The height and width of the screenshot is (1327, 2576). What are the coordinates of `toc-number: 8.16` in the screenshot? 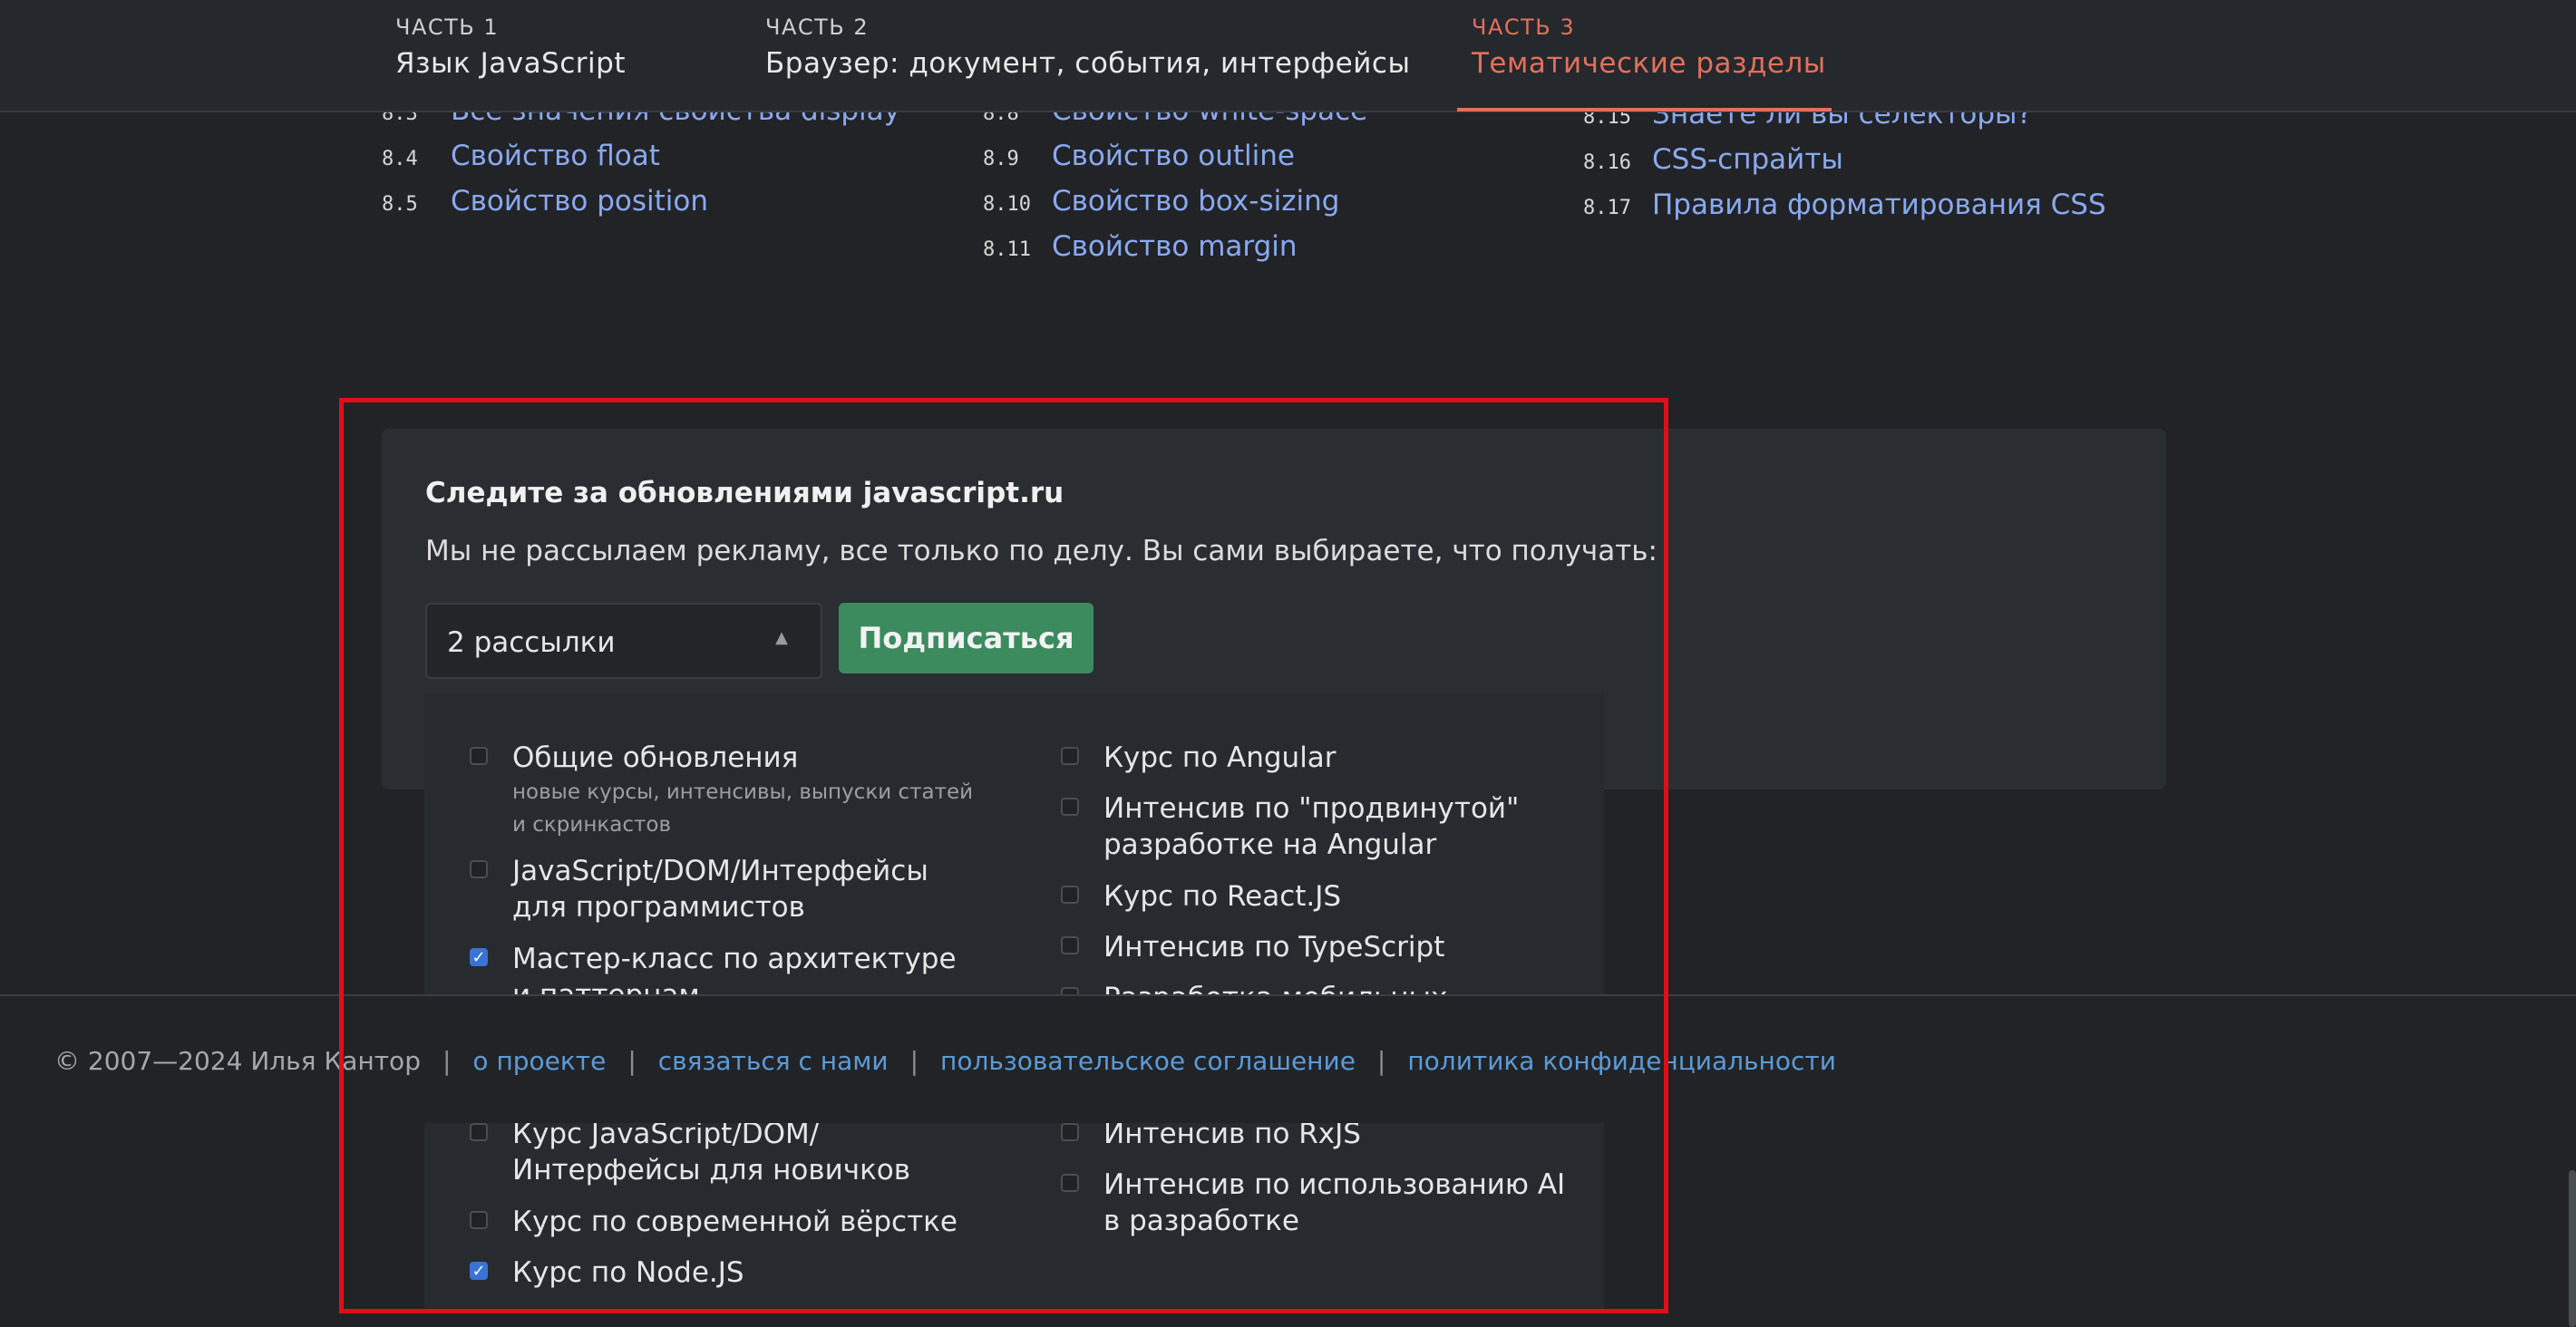 It's located at (1607, 162).